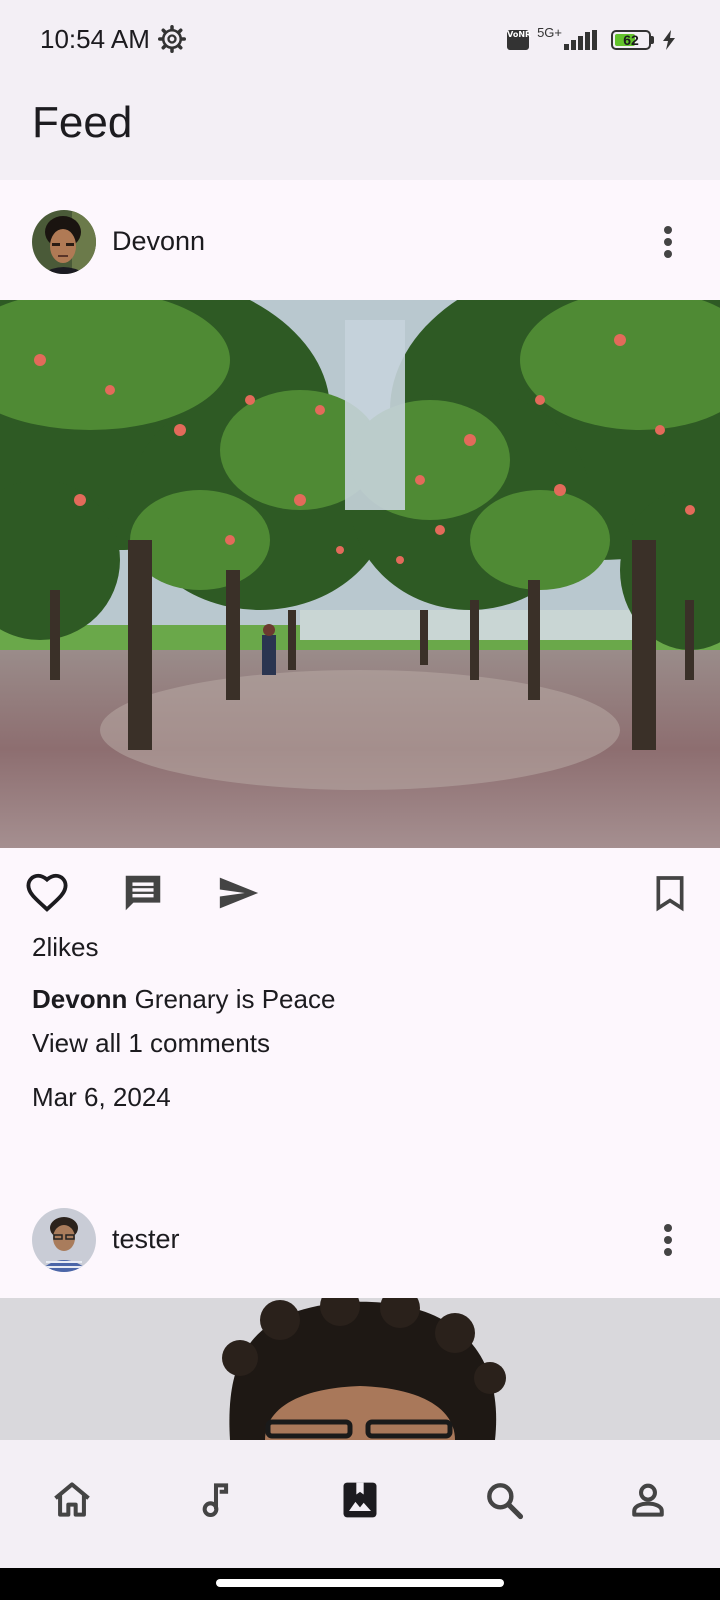  Describe the element at coordinates (151, 1043) in the screenshot. I see `view-comments-link: View all 1 comments` at that location.